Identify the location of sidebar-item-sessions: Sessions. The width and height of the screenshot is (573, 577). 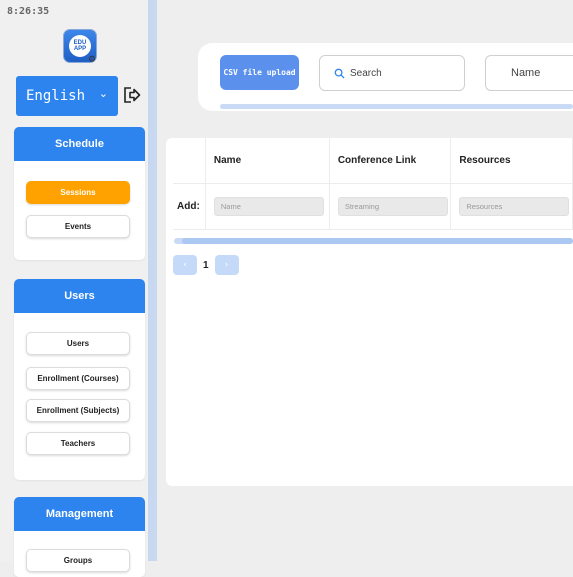
(78, 192).